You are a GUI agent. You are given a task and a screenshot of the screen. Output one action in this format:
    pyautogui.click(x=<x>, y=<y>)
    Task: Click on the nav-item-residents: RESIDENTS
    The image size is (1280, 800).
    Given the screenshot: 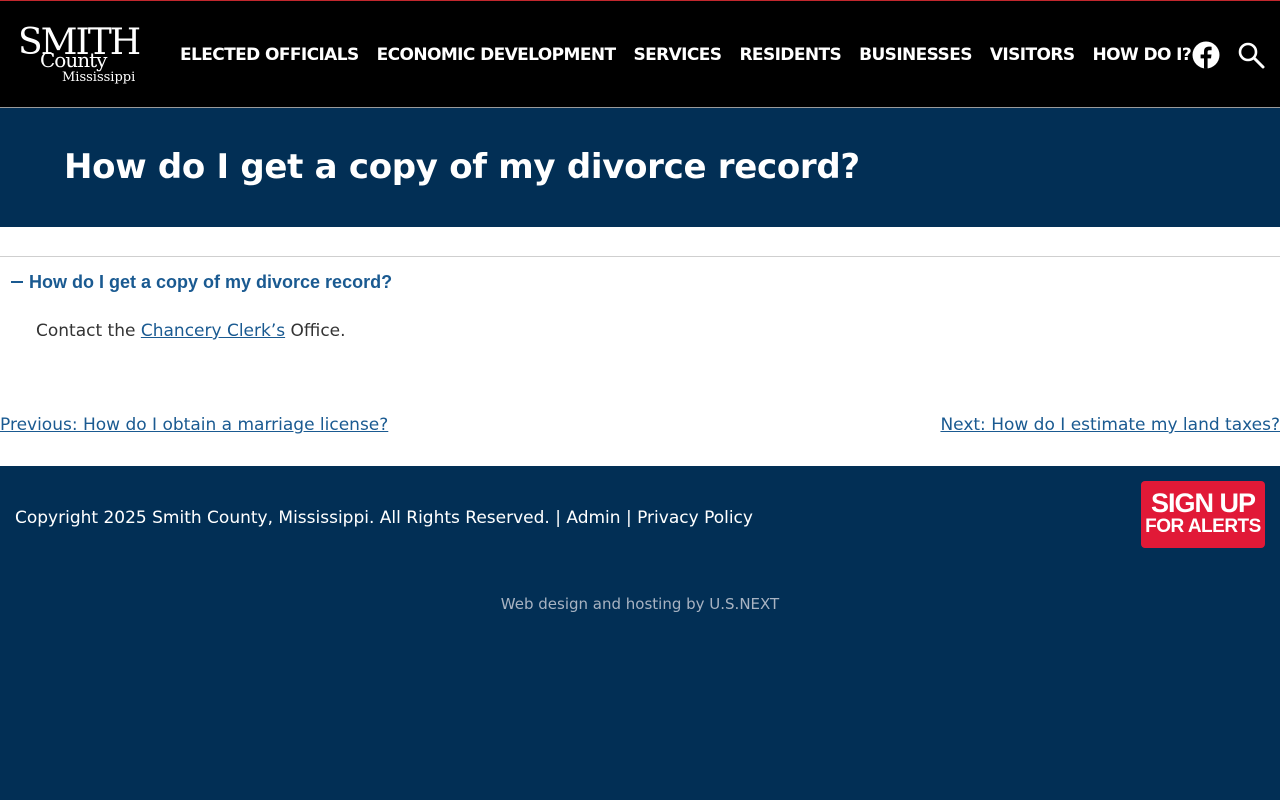 What is the action you would take?
    pyautogui.click(x=790, y=55)
    